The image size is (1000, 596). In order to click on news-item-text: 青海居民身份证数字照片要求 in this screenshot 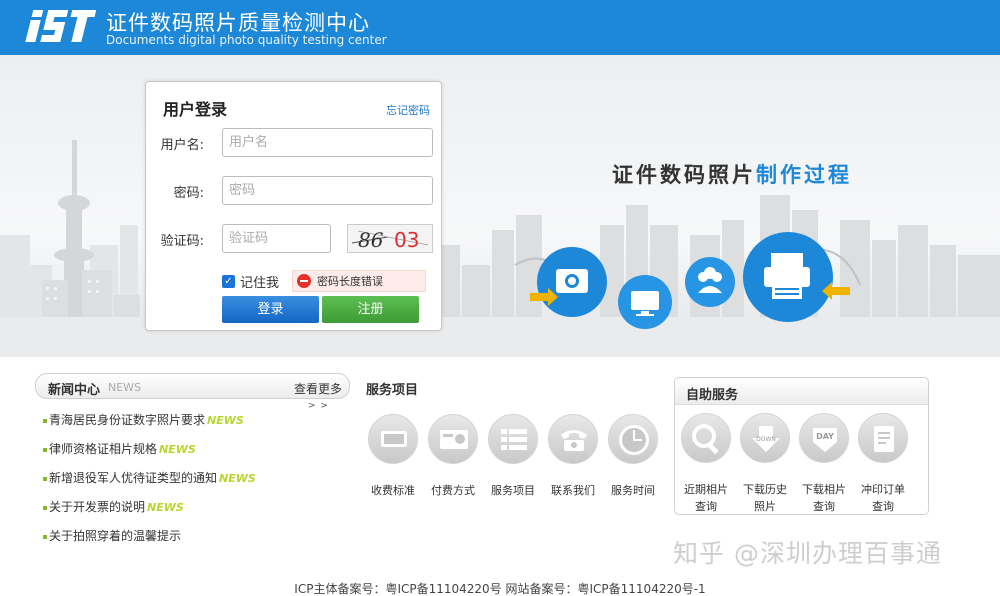, I will do `click(127, 420)`.